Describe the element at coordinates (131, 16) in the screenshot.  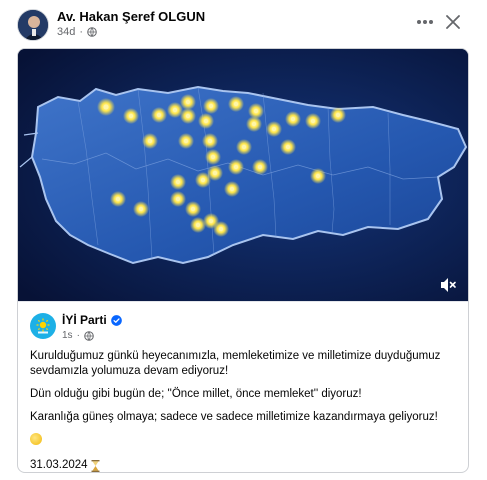
I see `author-name: Av. Hakan Şeref OLGUN` at that location.